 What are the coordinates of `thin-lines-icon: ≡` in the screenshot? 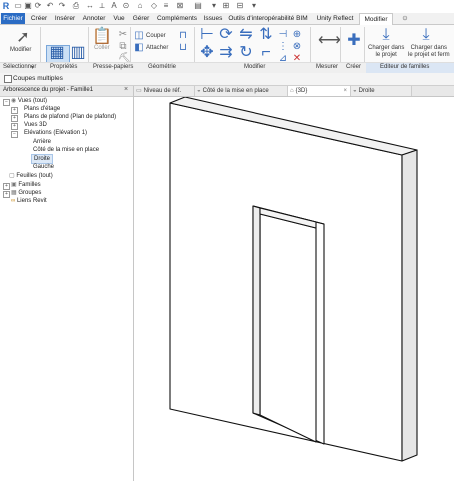 It's located at (166, 6).